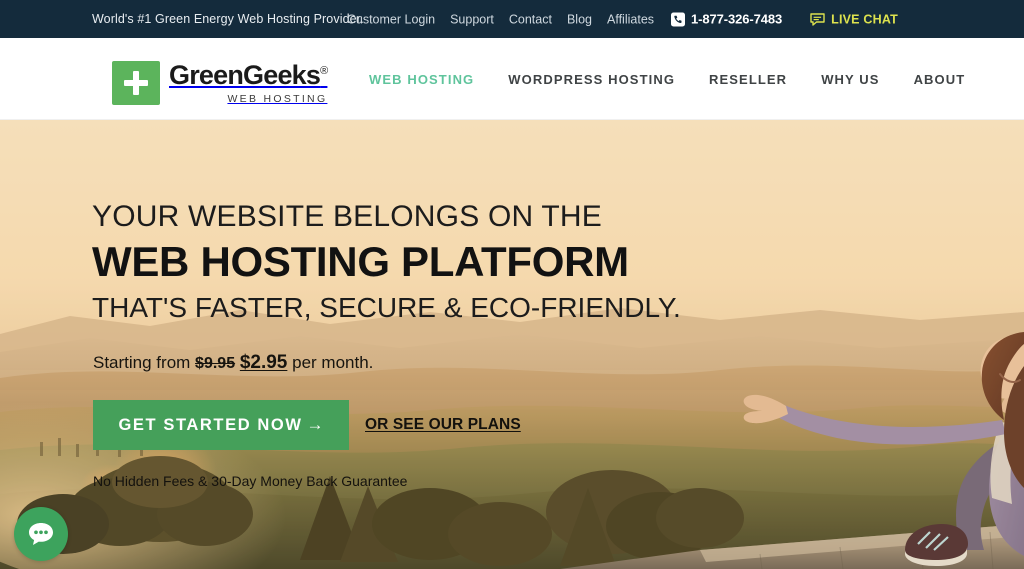 Image resolution: width=1024 pixels, height=569 pixels. I want to click on topbar-link-support: Support, so click(472, 19).